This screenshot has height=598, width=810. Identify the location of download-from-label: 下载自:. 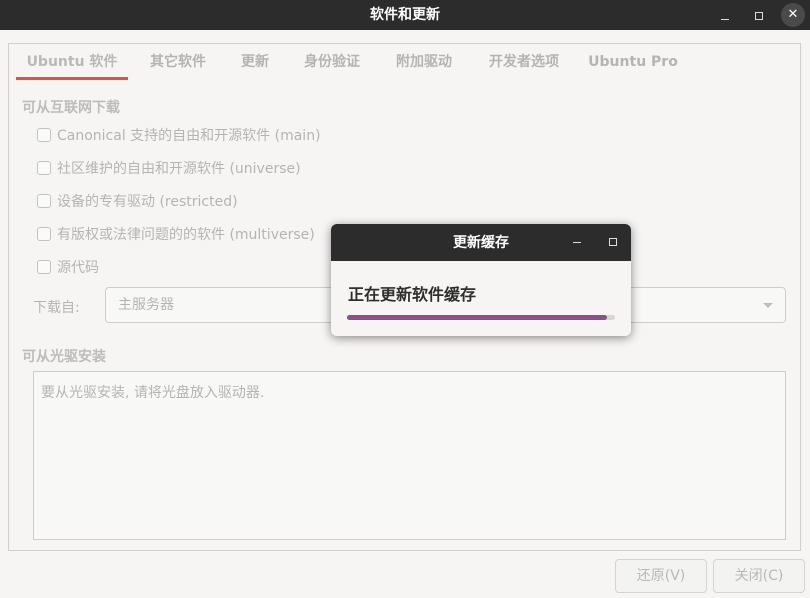
(56, 308).